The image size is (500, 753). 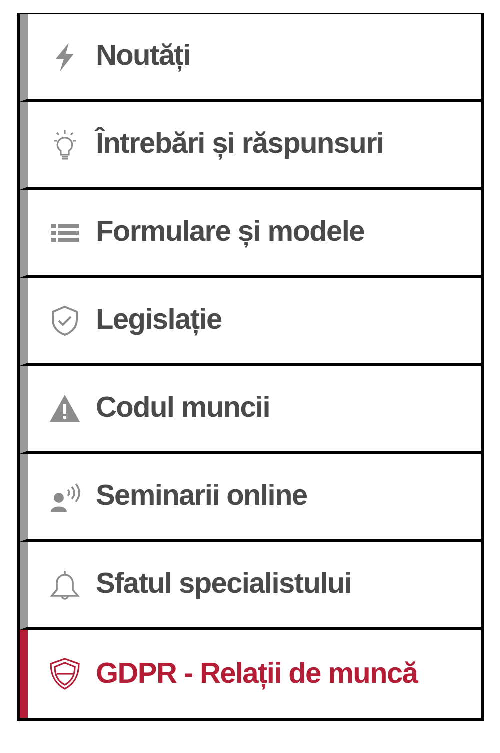 What do you see at coordinates (250, 410) in the screenshot?
I see `menu-item: Codul muncii` at bounding box center [250, 410].